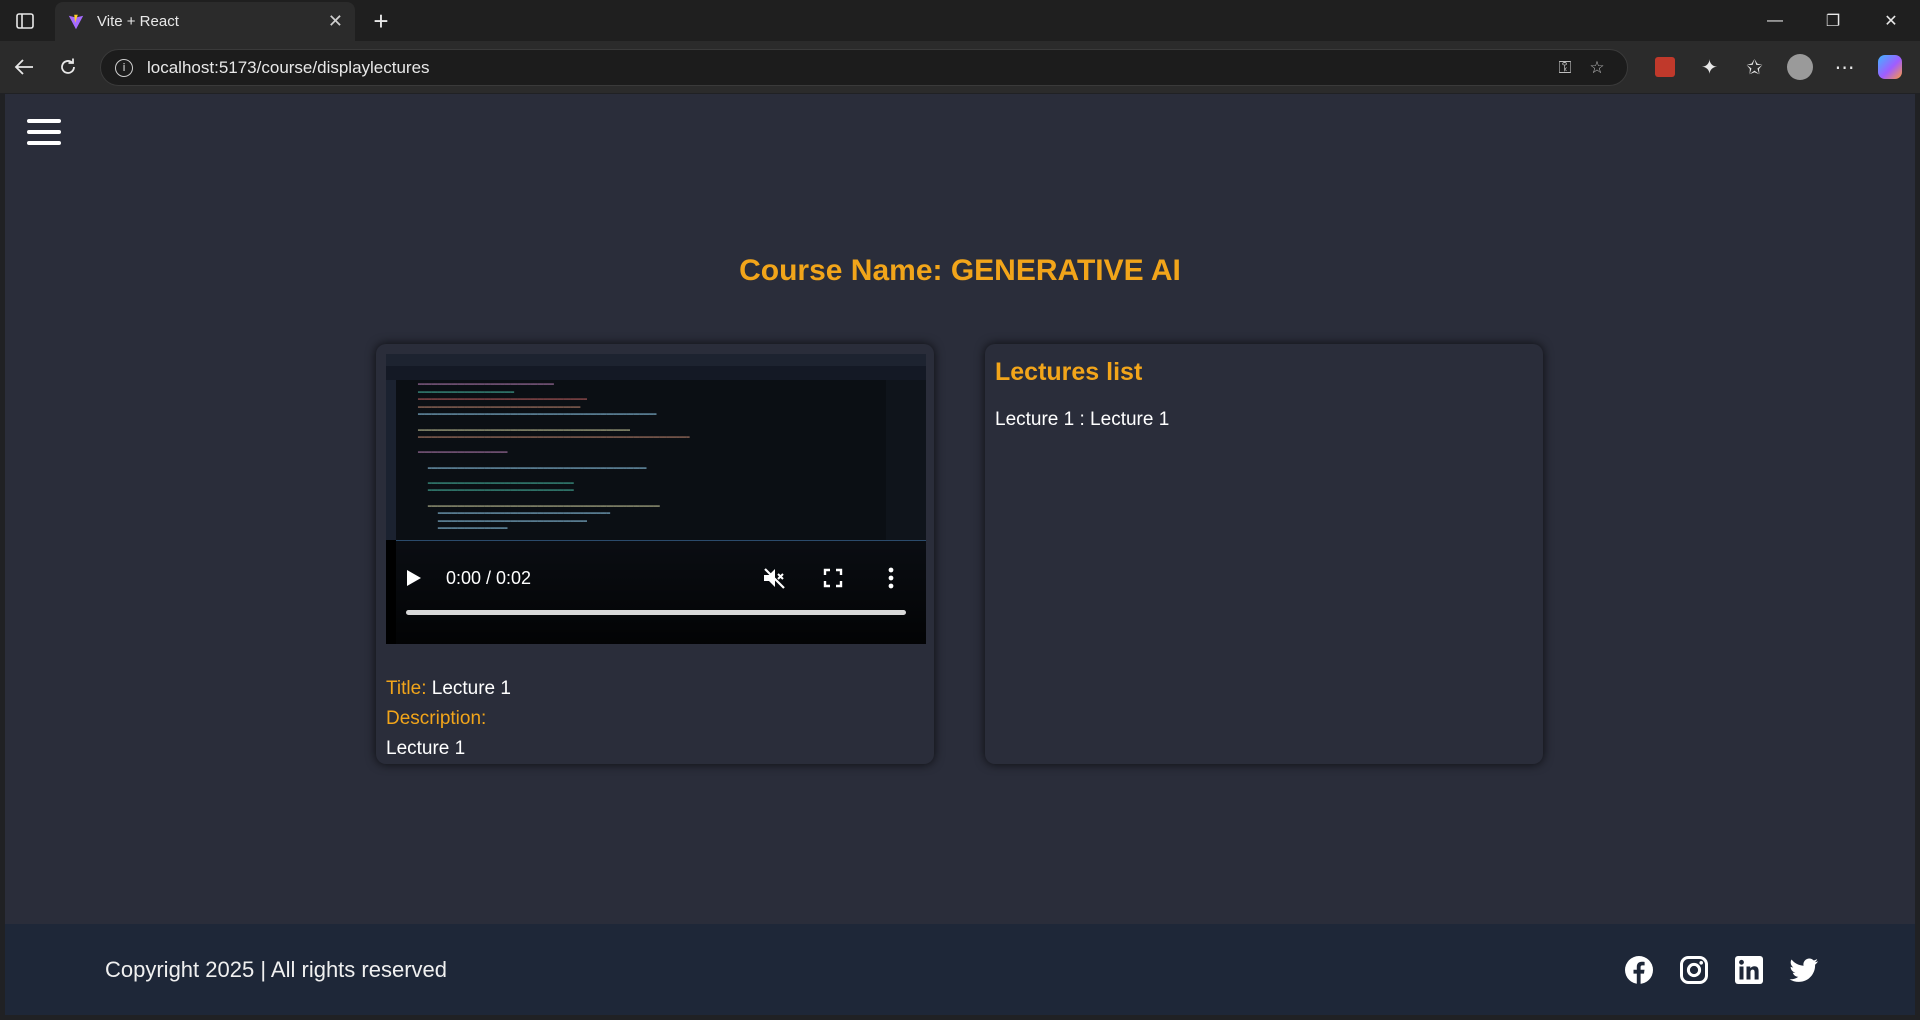 The width and height of the screenshot is (1920, 1020). What do you see at coordinates (655, 689) in the screenshot?
I see `lecture-title-row: Title: Lecture 1` at bounding box center [655, 689].